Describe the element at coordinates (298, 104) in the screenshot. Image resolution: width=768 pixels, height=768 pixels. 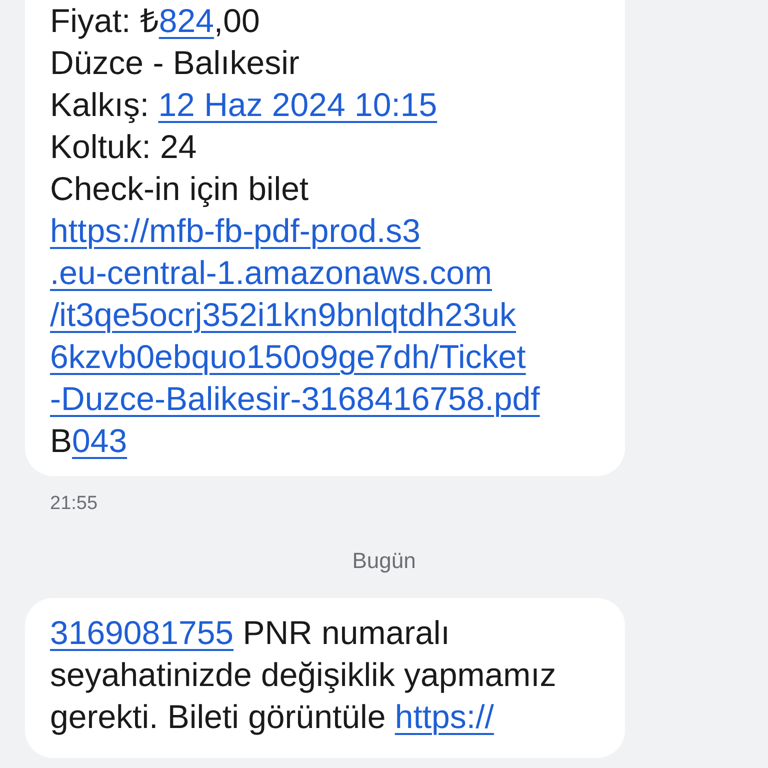
I see `link: 12 Haz 2024 10:15` at that location.